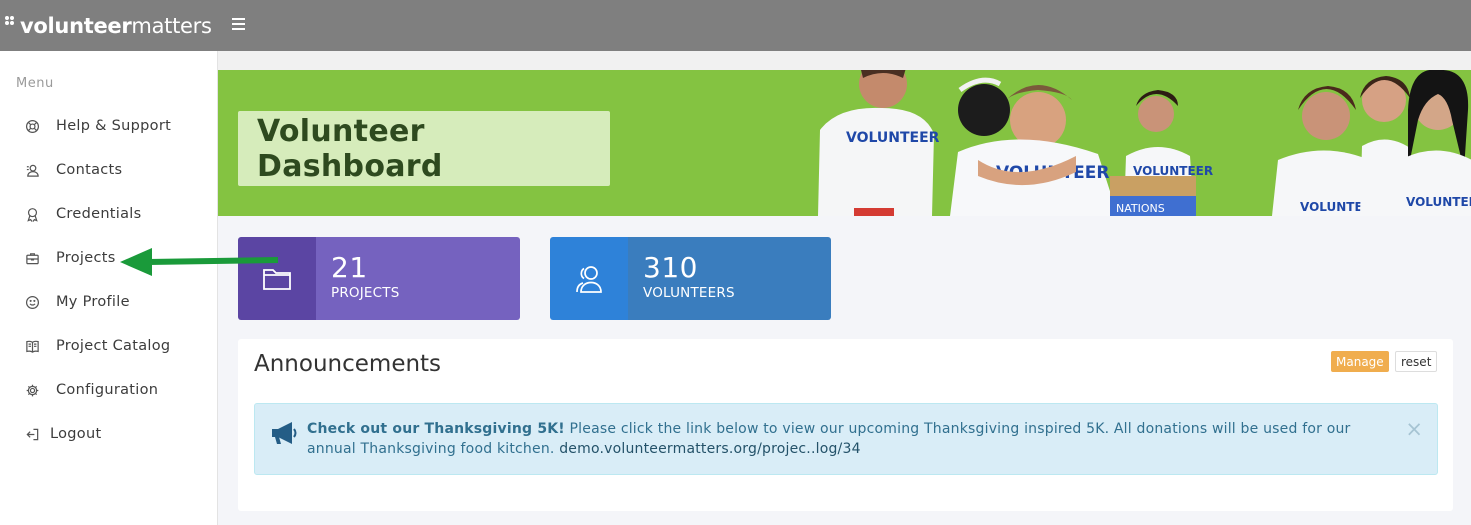 This screenshot has height=525, width=1471. I want to click on sidebar-item-label: My Profile, so click(93, 302).